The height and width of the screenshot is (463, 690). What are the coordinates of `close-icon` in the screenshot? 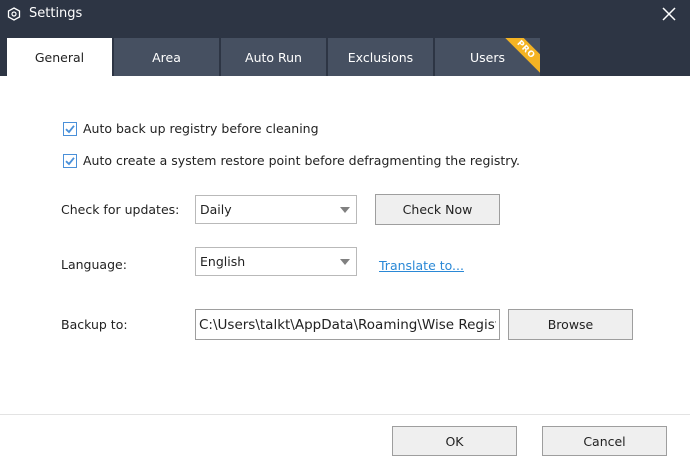 It's located at (669, 14).